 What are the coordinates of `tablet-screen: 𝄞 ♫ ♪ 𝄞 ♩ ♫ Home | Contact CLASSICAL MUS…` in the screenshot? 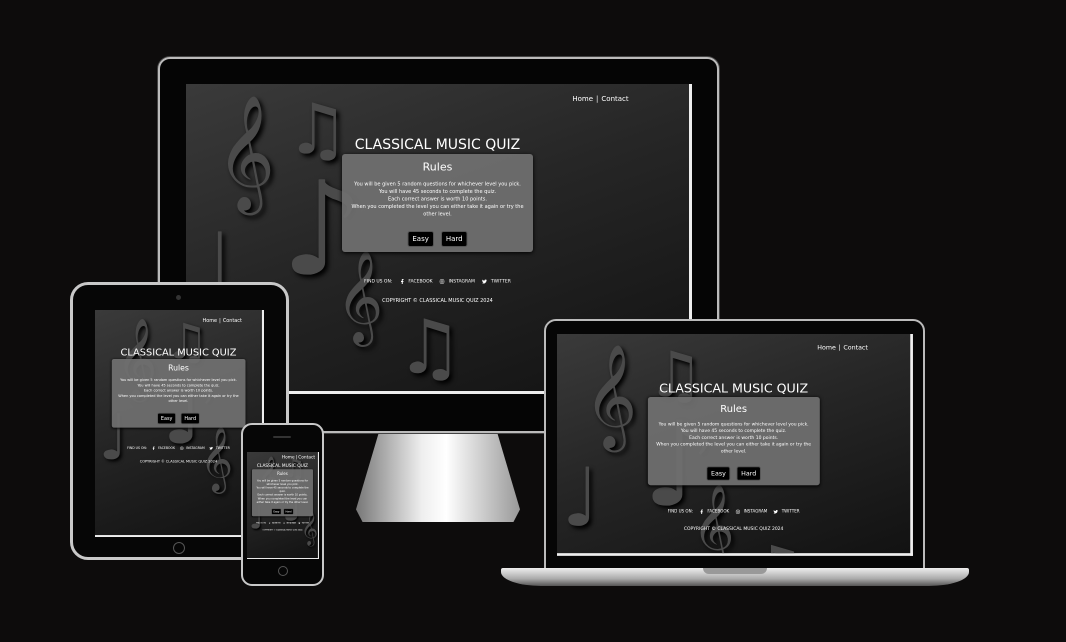 It's located at (179, 423).